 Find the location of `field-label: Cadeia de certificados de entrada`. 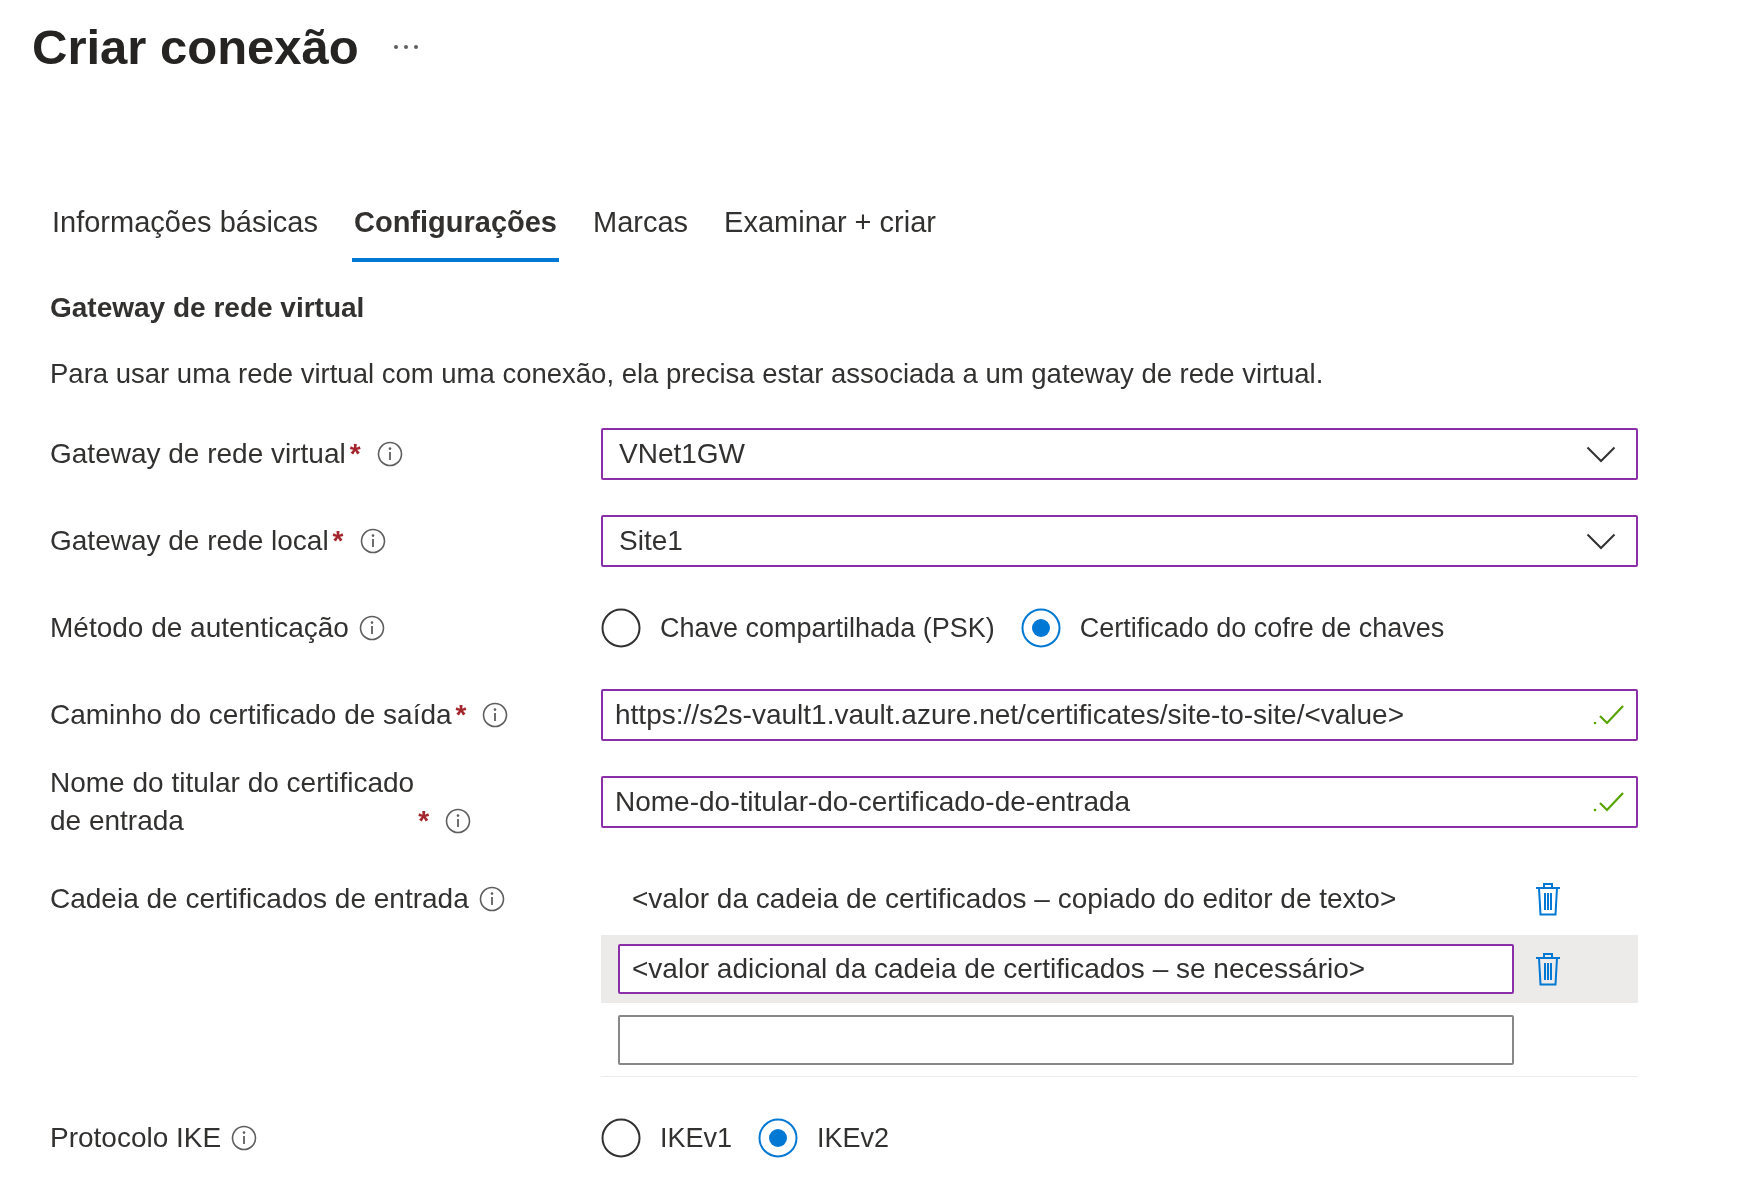

field-label: Cadeia de certificados de entrada is located at coordinates (259, 899).